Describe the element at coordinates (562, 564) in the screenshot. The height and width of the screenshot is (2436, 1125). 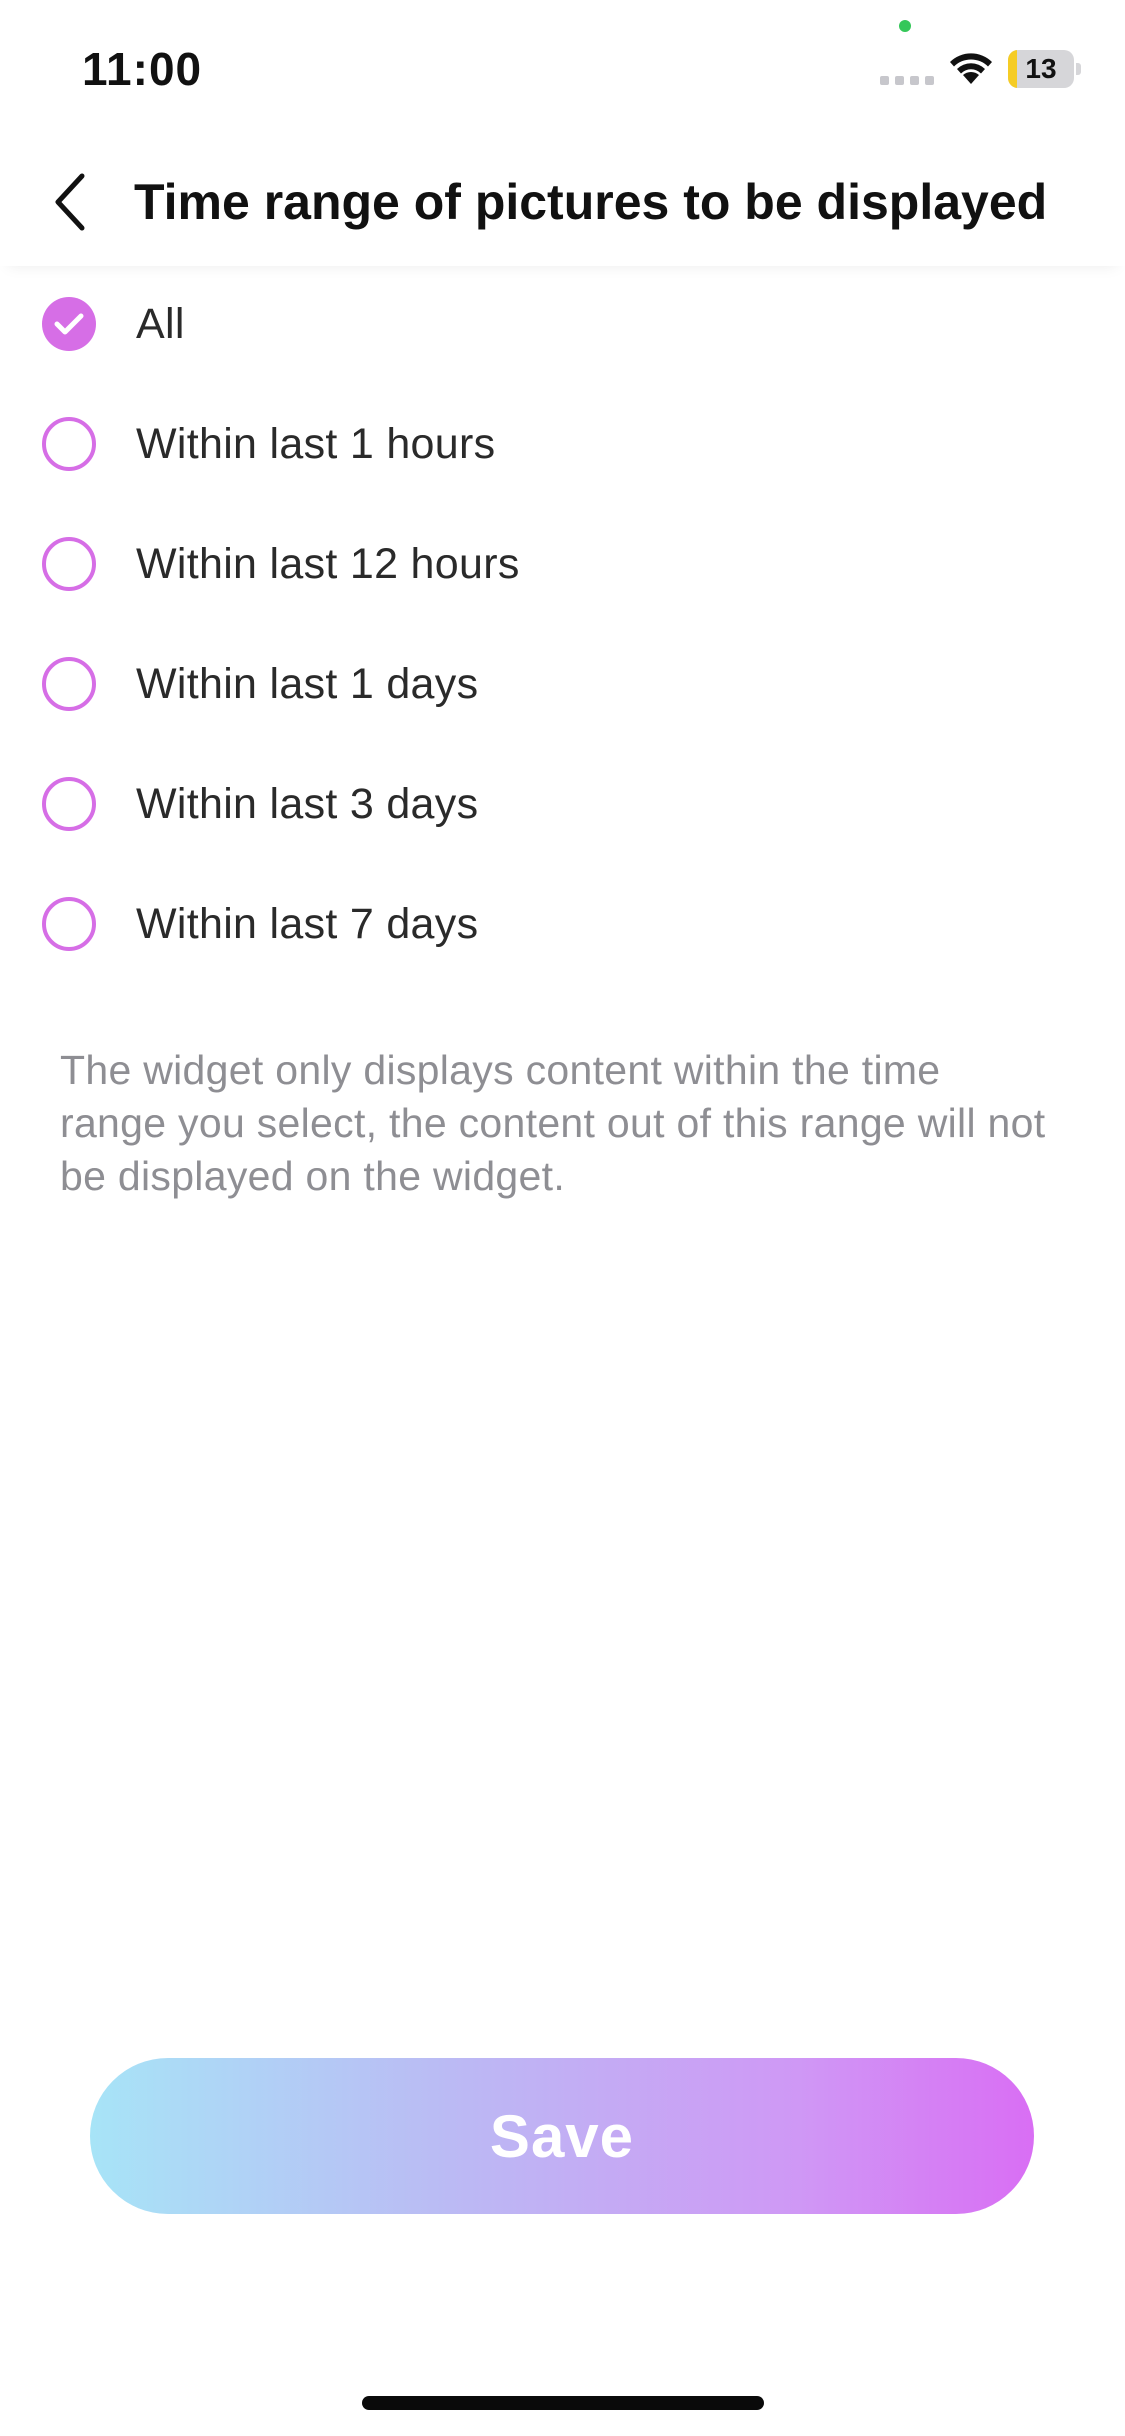
I see `option-last-12-hours: Within last 12 hours` at that location.